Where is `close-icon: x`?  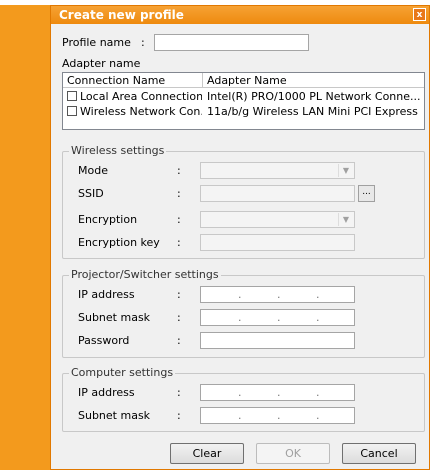
close-icon: x is located at coordinates (419, 14).